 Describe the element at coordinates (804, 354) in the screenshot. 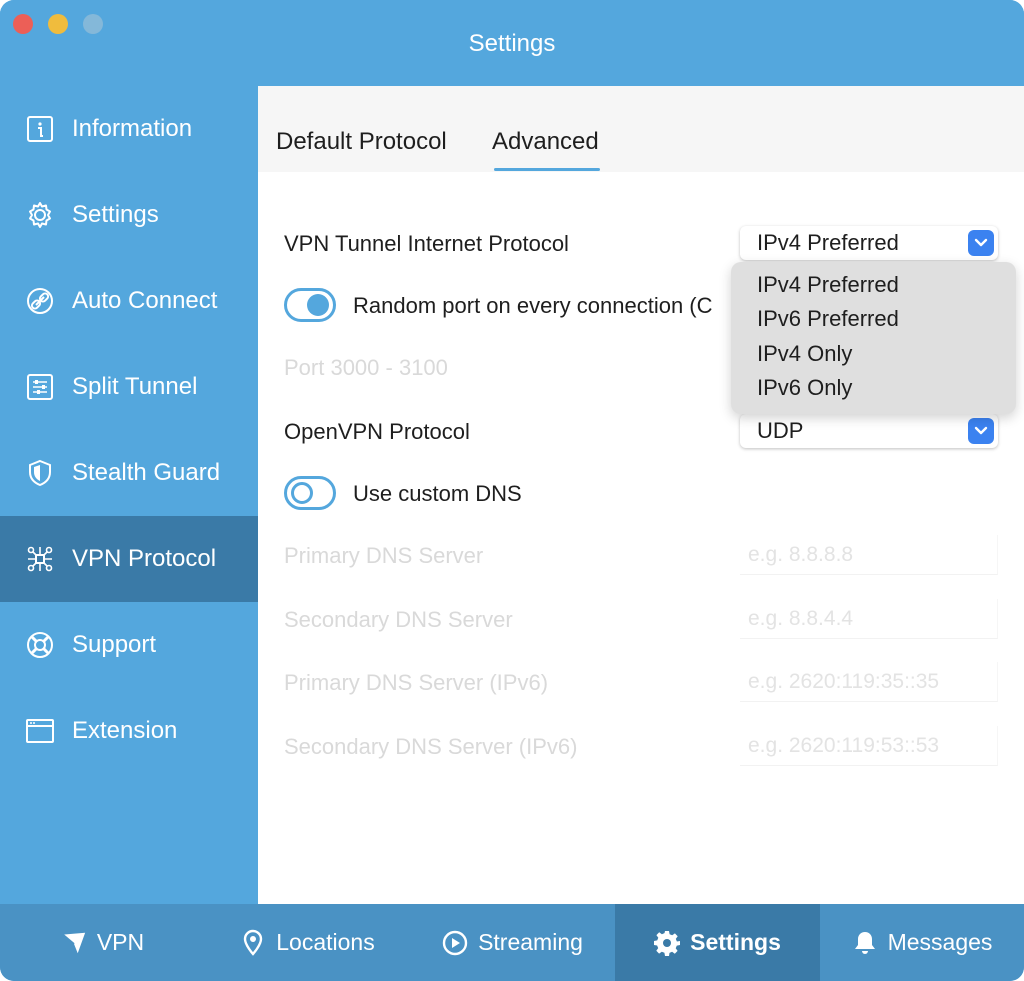

I see `dropdown-option-ipv4-only: IPv4 Only` at that location.